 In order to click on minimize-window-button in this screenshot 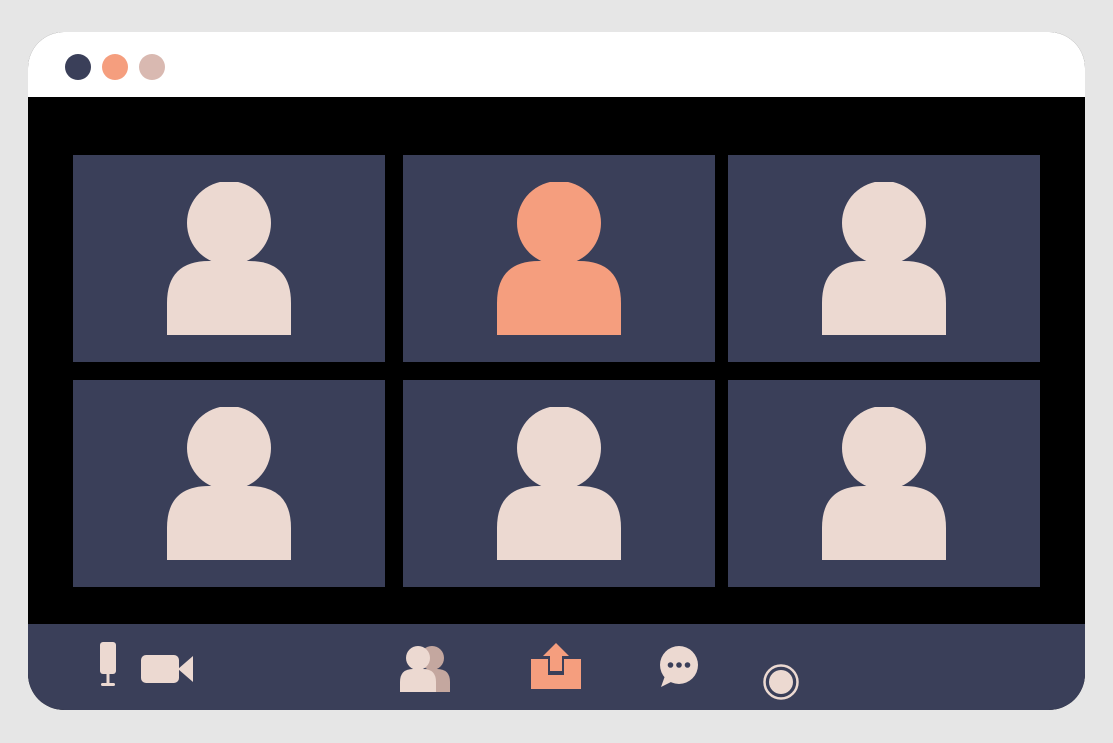, I will do `click(115, 67)`.